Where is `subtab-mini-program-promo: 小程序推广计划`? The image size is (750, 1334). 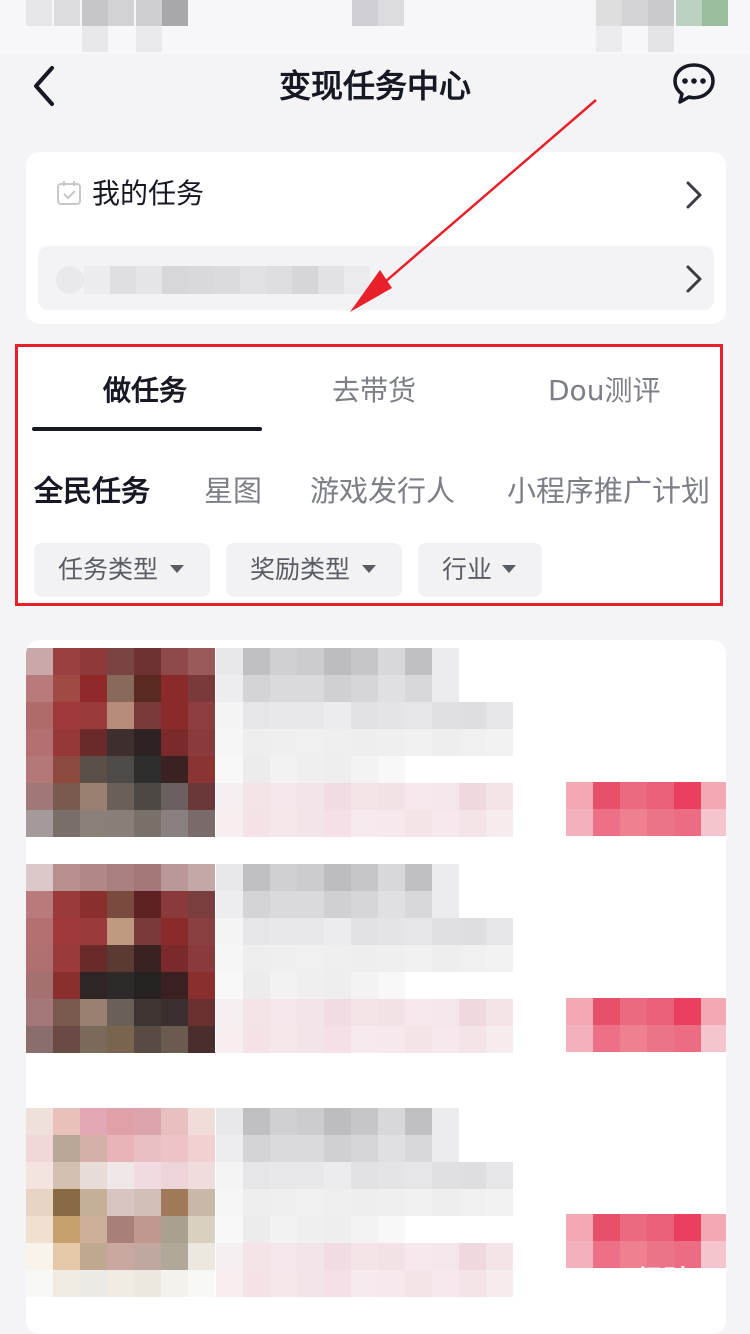
subtab-mini-program-promo: 小程序推广计划 is located at coordinates (608, 491).